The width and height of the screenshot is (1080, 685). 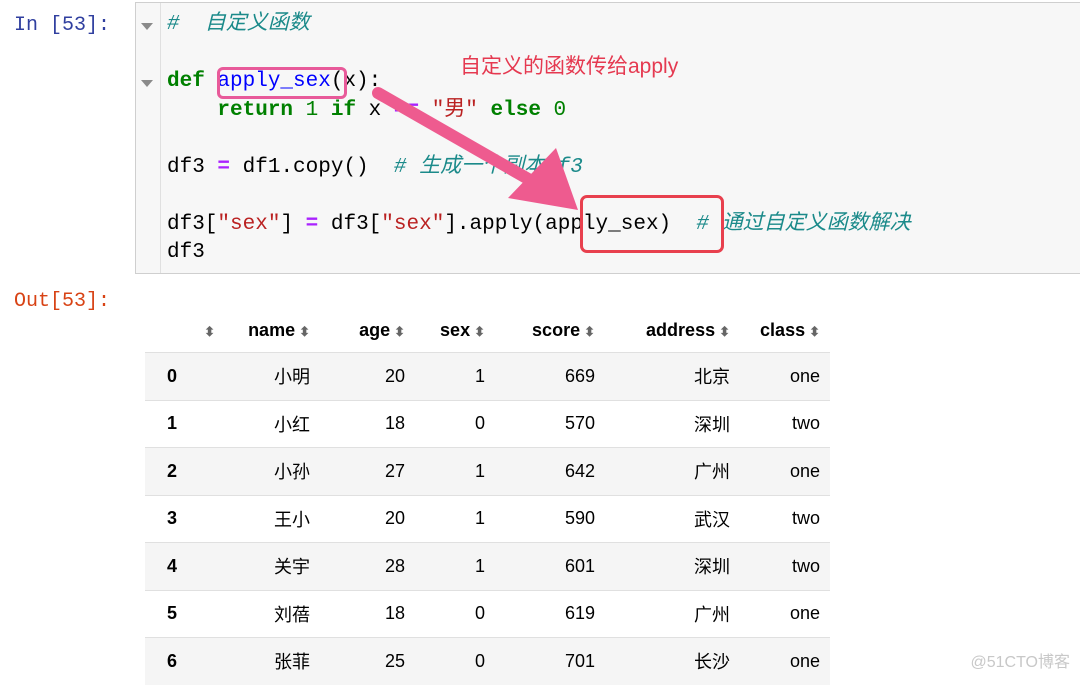 I want to click on table-cell: 小孙, so click(x=292, y=472).